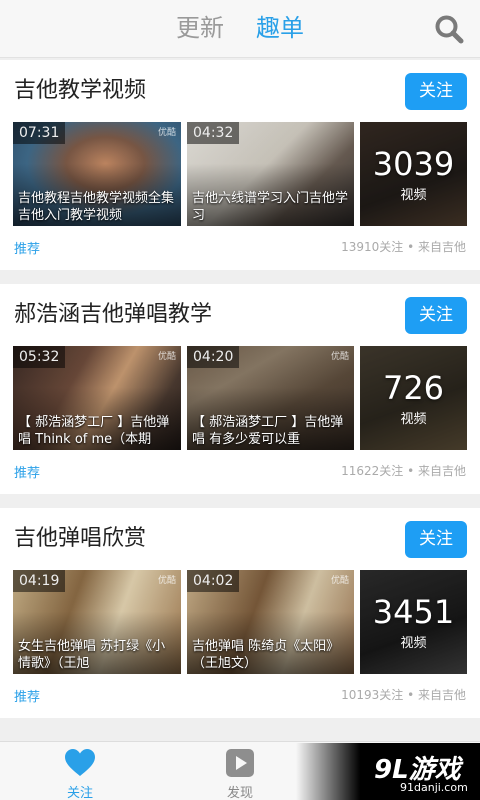 This screenshot has width=480, height=800. I want to click on watermark-url: 91danji.com, so click(434, 787).